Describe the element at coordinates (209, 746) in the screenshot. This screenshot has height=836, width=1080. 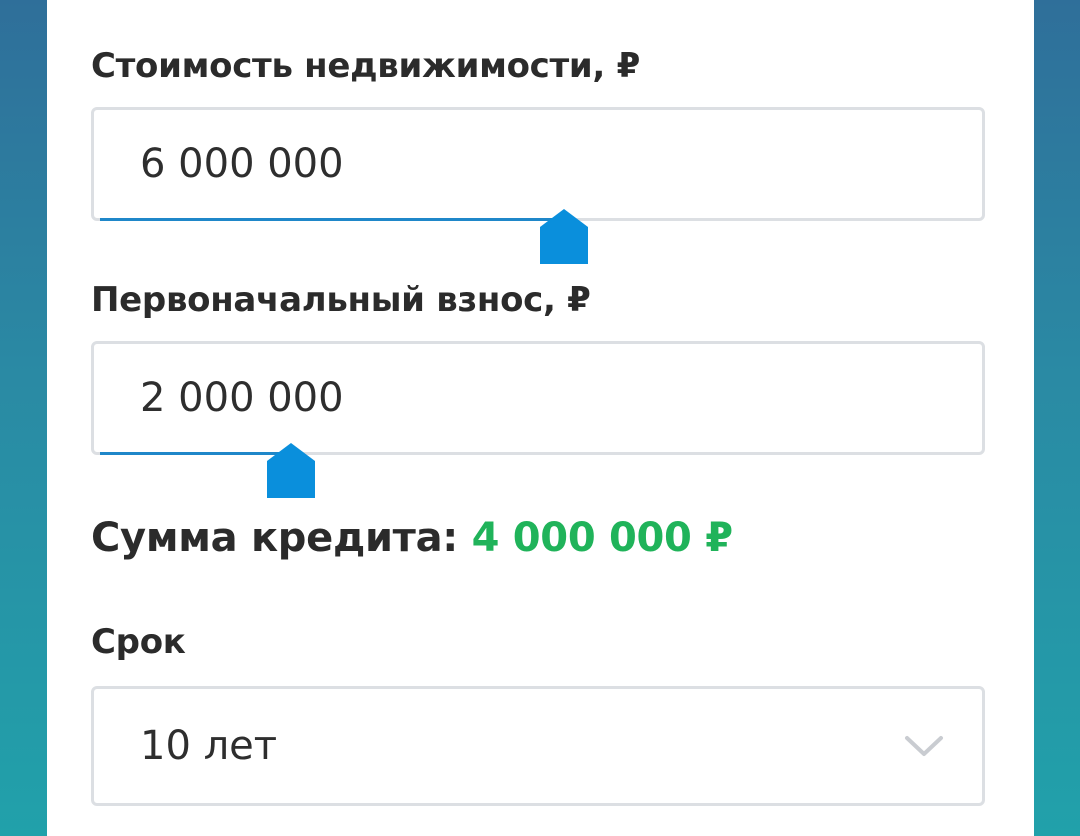
I see `term-selected-value: 10 лет` at that location.